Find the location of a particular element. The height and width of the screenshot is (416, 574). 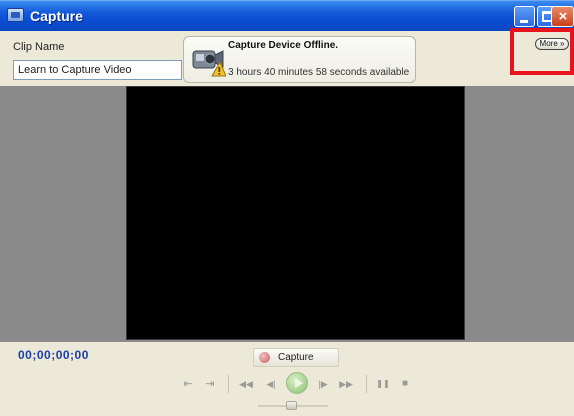

window-title: Capture is located at coordinates (56, 16).